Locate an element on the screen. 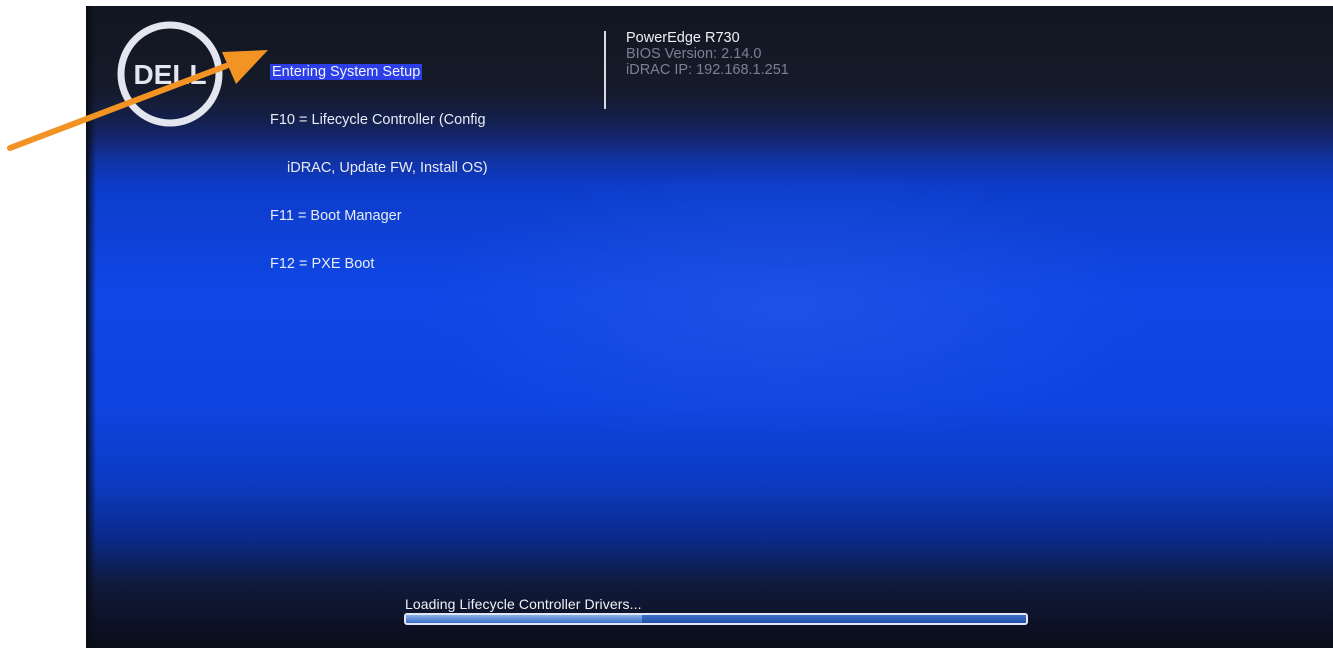  entering-system-setup-label: Entering System Setup is located at coordinates (346, 72).